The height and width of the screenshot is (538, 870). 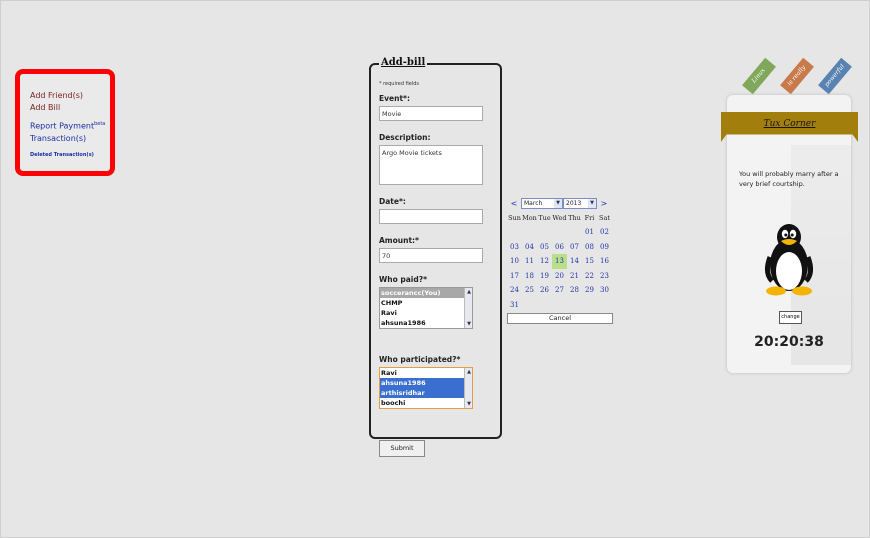 What do you see at coordinates (604, 276) in the screenshot?
I see `calendar-day: 23` at bounding box center [604, 276].